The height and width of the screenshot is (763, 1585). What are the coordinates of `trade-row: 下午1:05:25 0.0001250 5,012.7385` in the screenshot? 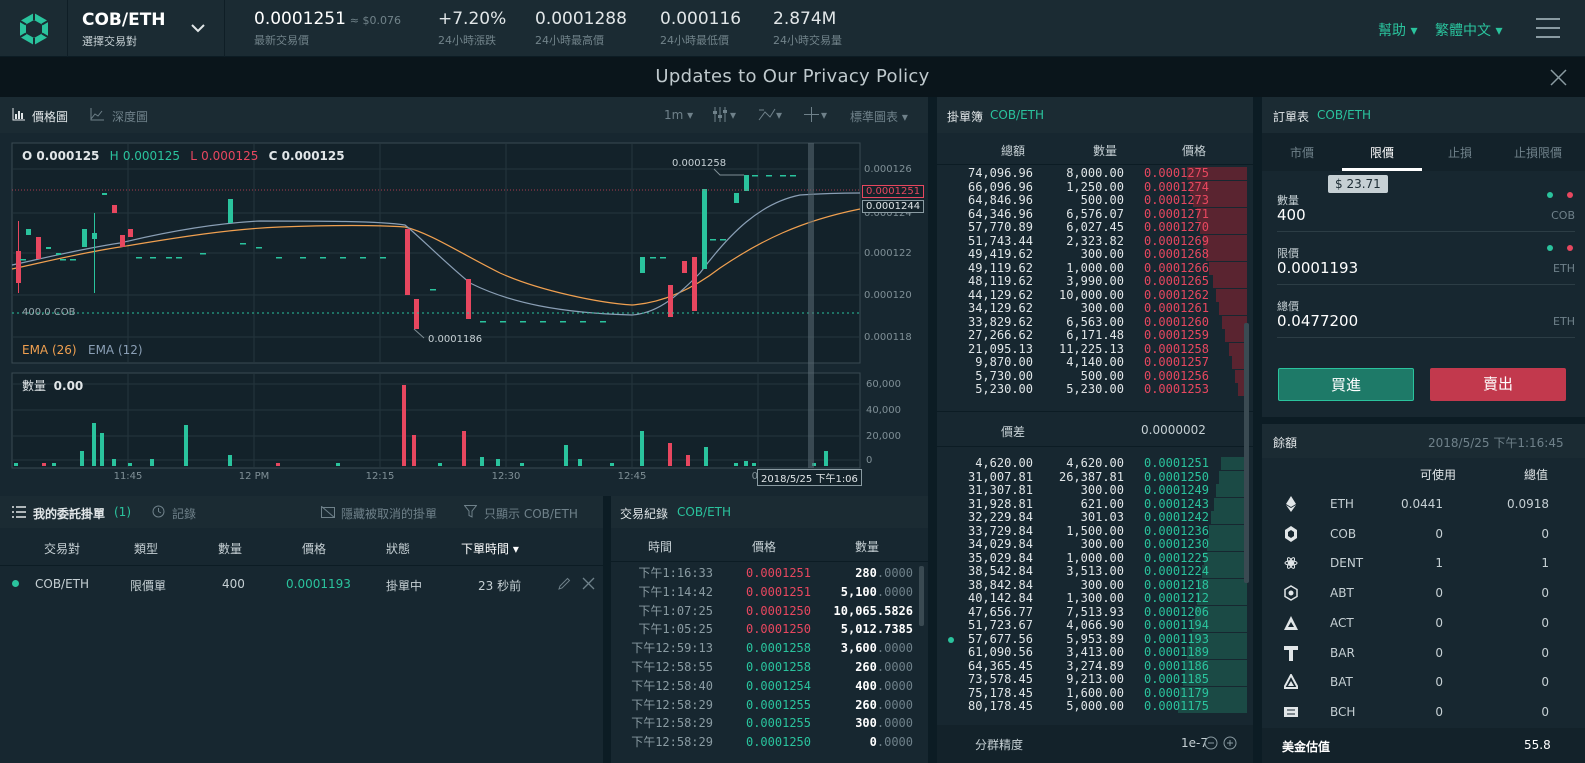 It's located at (763, 629).